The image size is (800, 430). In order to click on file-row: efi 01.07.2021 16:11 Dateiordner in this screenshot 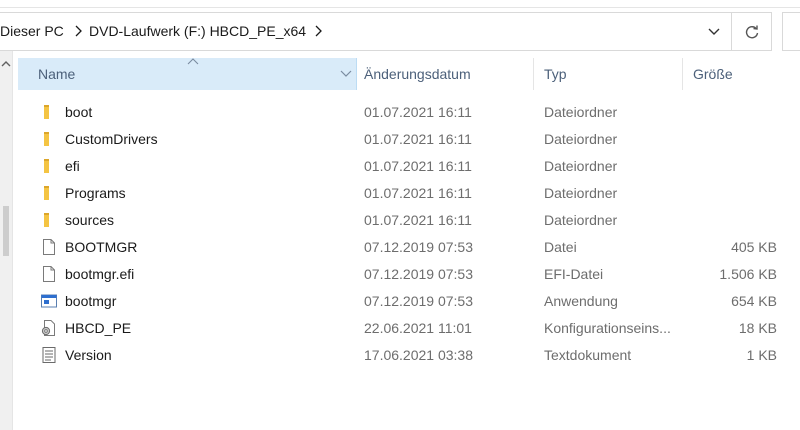, I will do `click(409, 166)`.